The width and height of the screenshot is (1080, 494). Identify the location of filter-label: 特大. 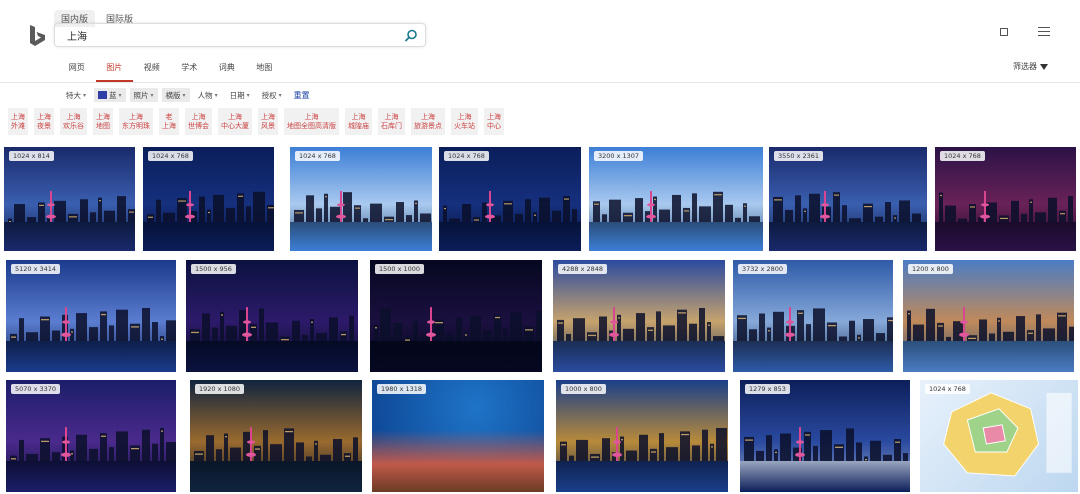
(73, 95).